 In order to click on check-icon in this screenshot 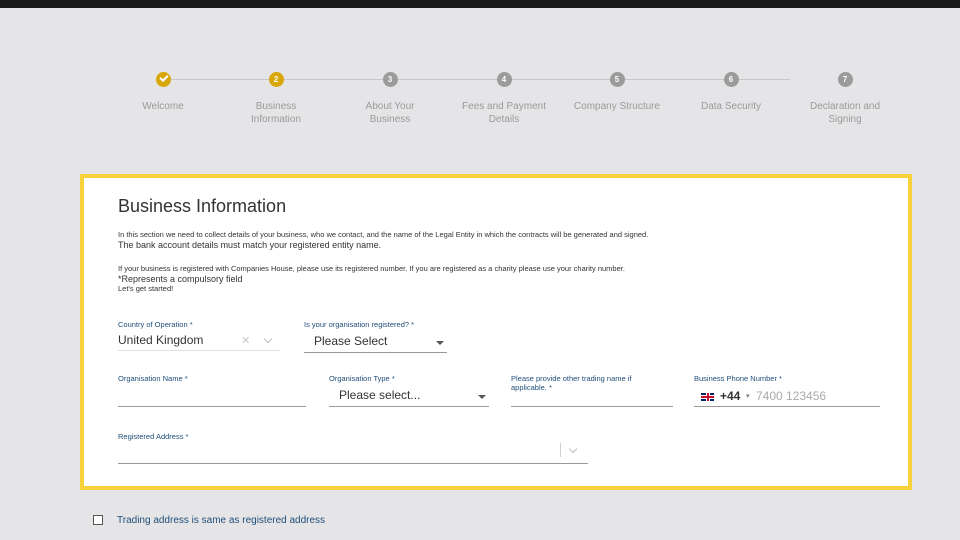, I will do `click(163, 79)`.